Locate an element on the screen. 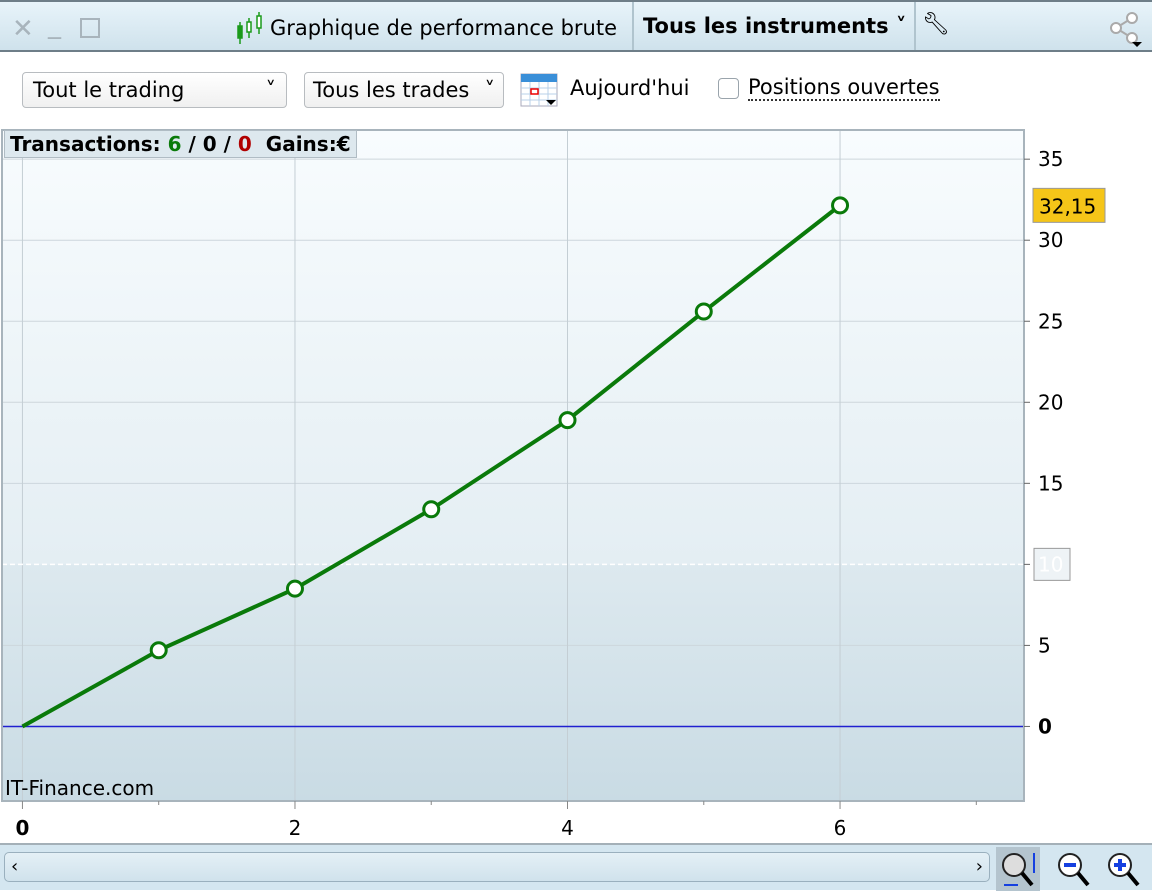 The height and width of the screenshot is (891, 1152). x-tick-label: 4 is located at coordinates (567, 828).